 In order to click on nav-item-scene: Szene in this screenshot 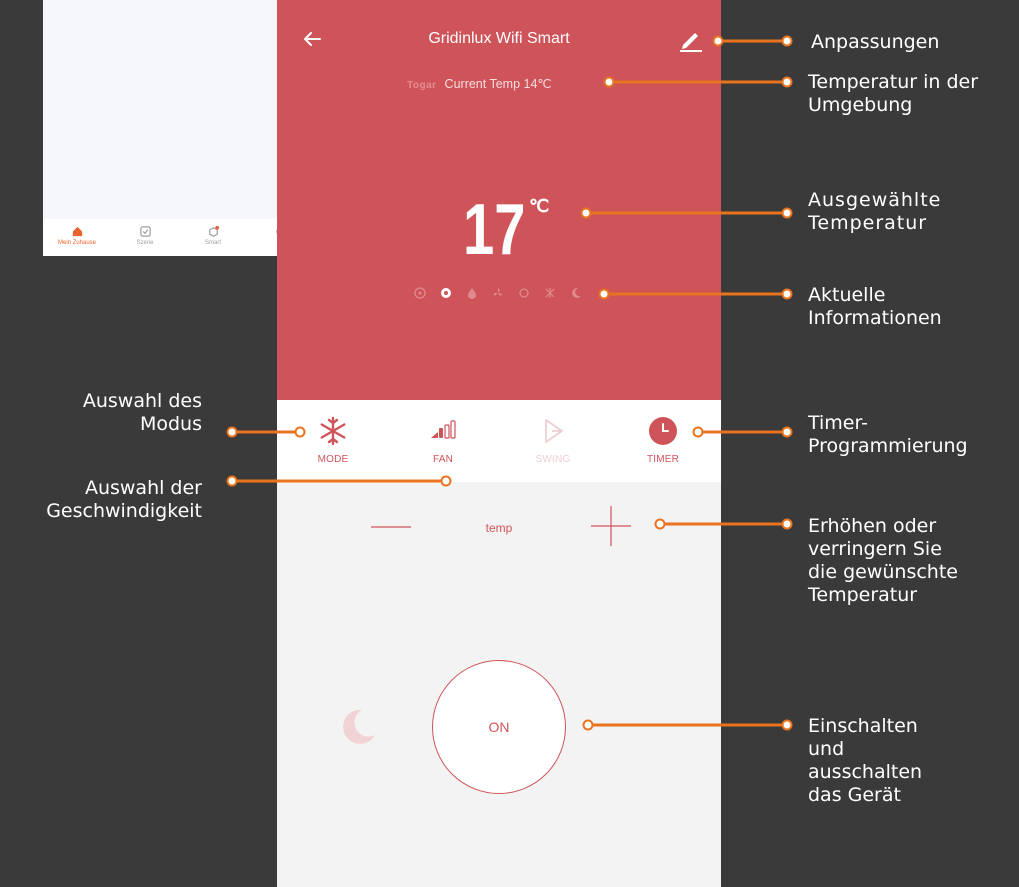, I will do `click(145, 232)`.